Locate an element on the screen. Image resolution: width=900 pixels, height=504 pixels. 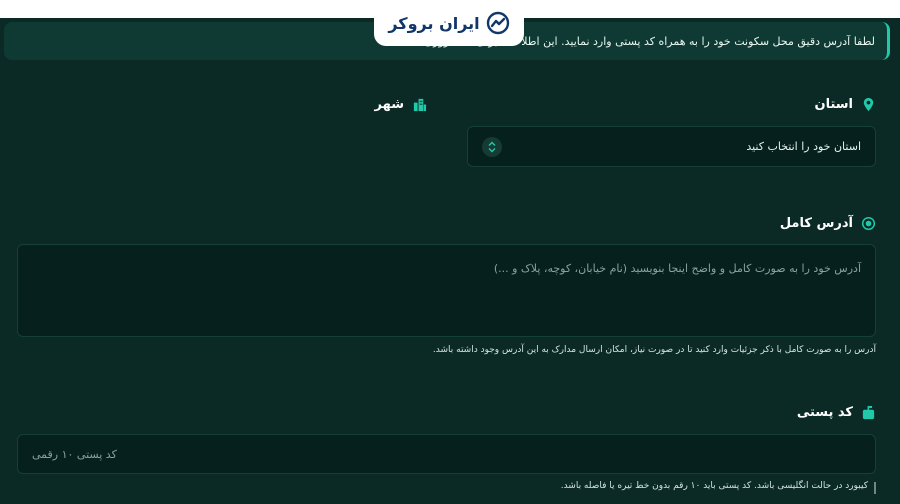
mailbox-icon is located at coordinates (868, 412).